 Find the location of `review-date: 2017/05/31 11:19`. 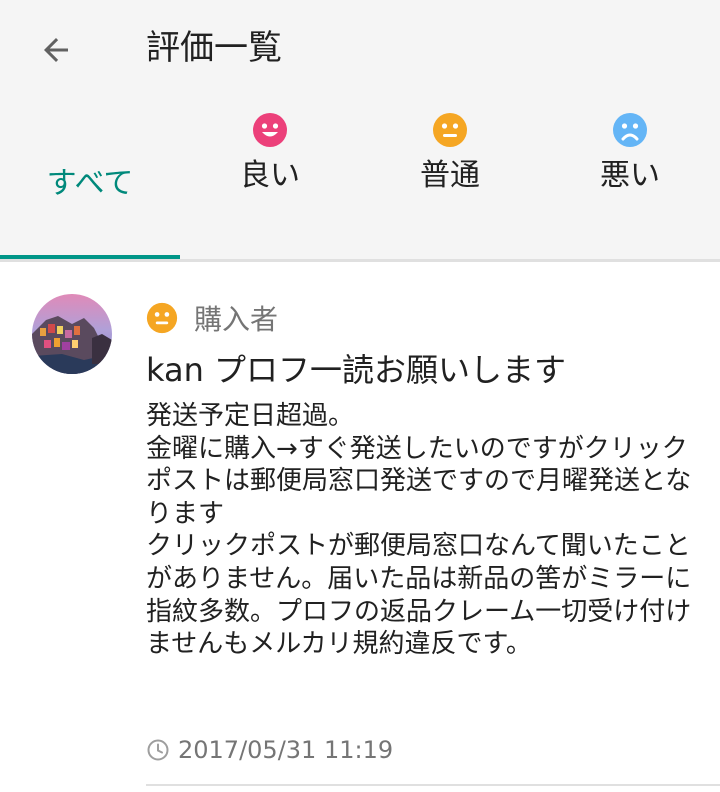

review-date: 2017/05/31 11:19 is located at coordinates (286, 750).